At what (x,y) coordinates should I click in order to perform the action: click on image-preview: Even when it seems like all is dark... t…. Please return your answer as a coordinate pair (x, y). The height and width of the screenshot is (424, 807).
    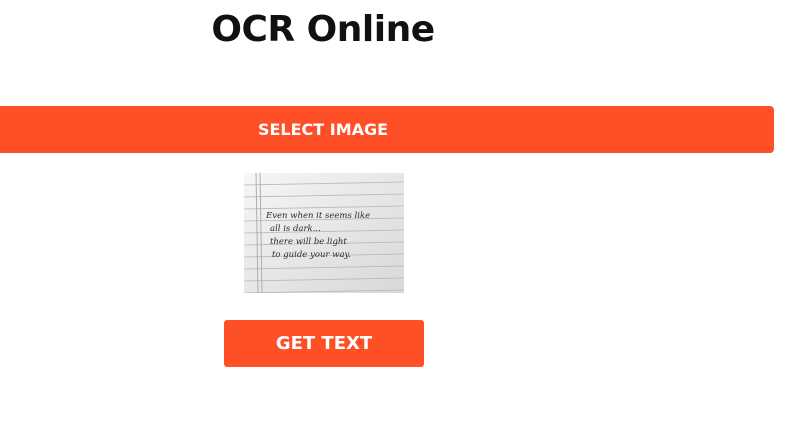
    Looking at the image, I should click on (324, 233).